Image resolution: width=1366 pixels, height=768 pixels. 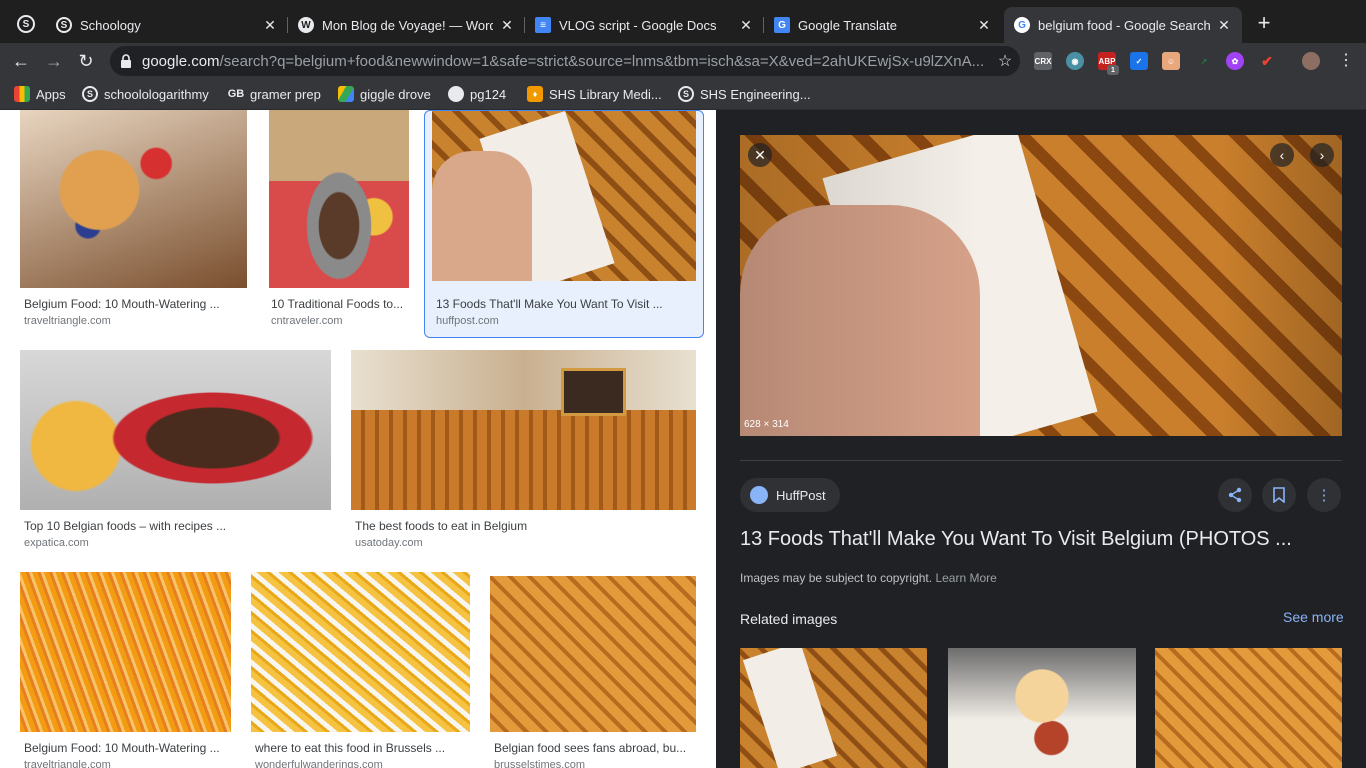 What do you see at coordinates (644, 25) in the screenshot?
I see `tab-google-docs: ≡ VLOG script - Google Docs ✕` at bounding box center [644, 25].